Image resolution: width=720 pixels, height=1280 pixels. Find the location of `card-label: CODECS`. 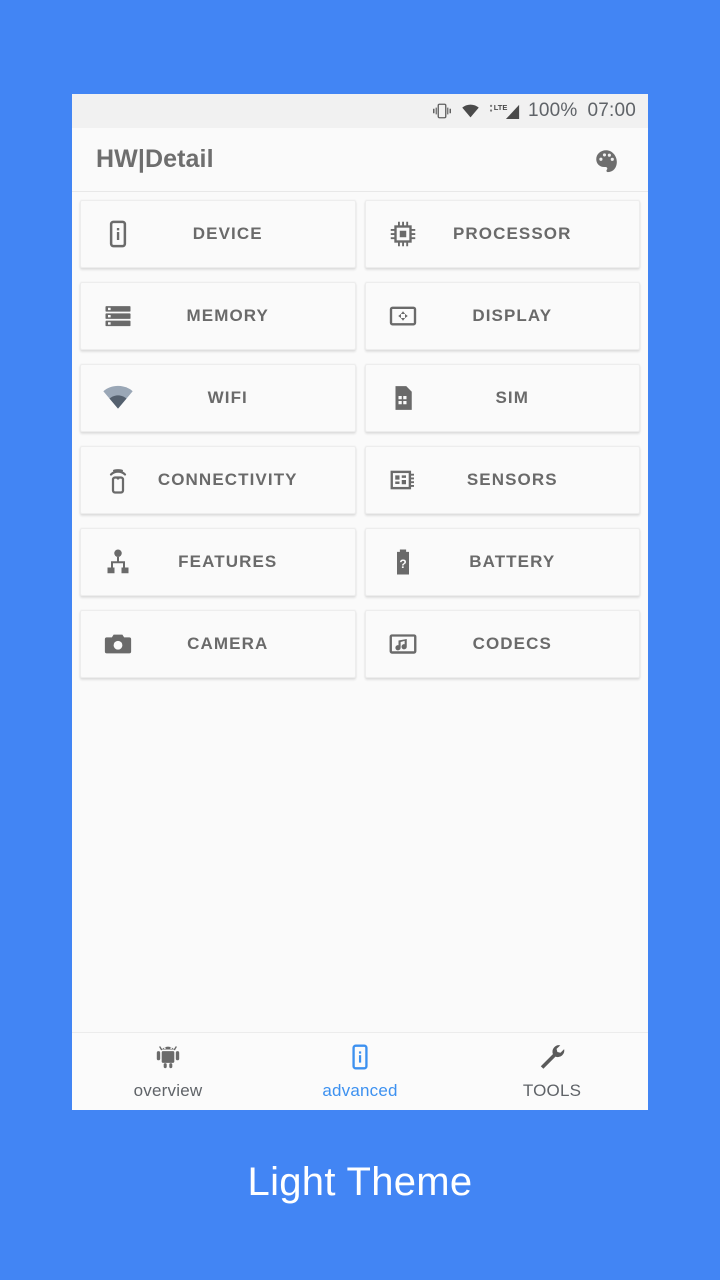

card-label: CODECS is located at coordinates (512, 643).